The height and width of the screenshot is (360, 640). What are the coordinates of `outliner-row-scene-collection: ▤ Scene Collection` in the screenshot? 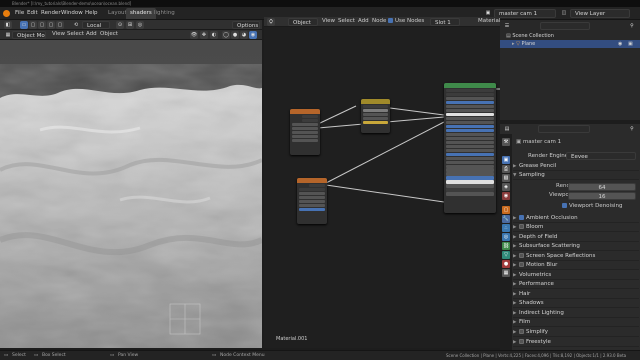 It's located at (570, 36).